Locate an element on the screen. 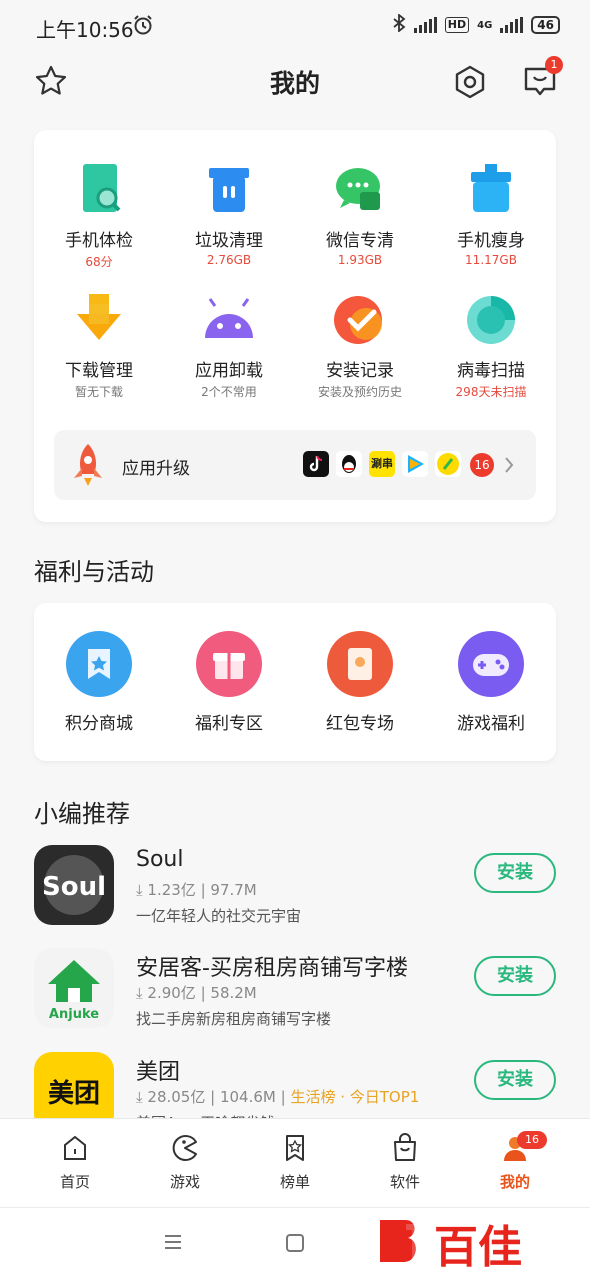  tool-sub: 暂无下载 is located at coordinates (98, 392).